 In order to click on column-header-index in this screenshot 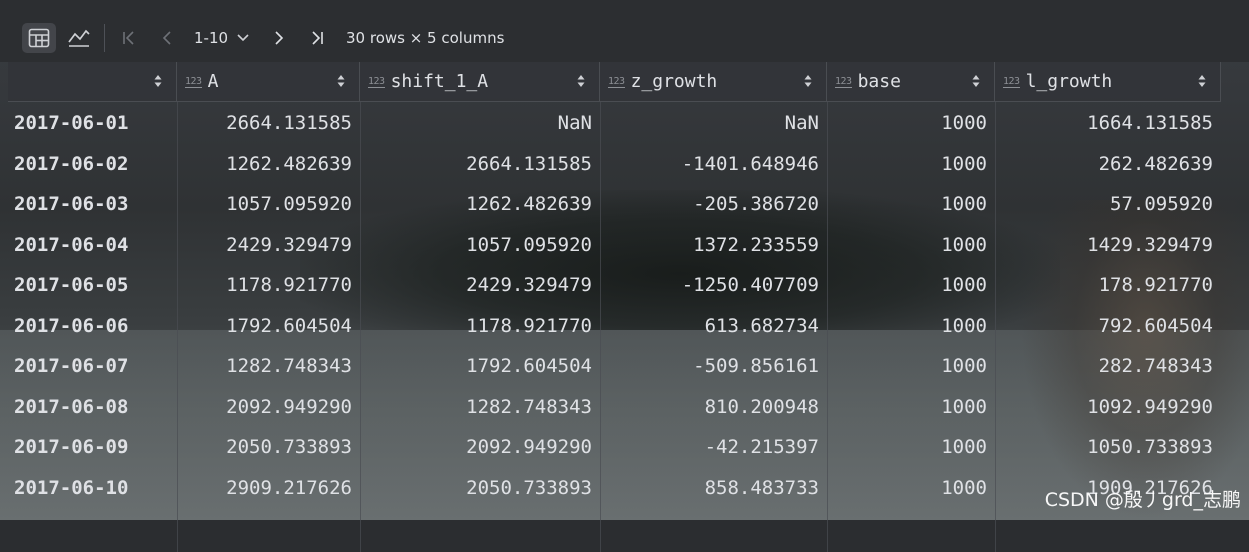, I will do `click(92, 82)`.